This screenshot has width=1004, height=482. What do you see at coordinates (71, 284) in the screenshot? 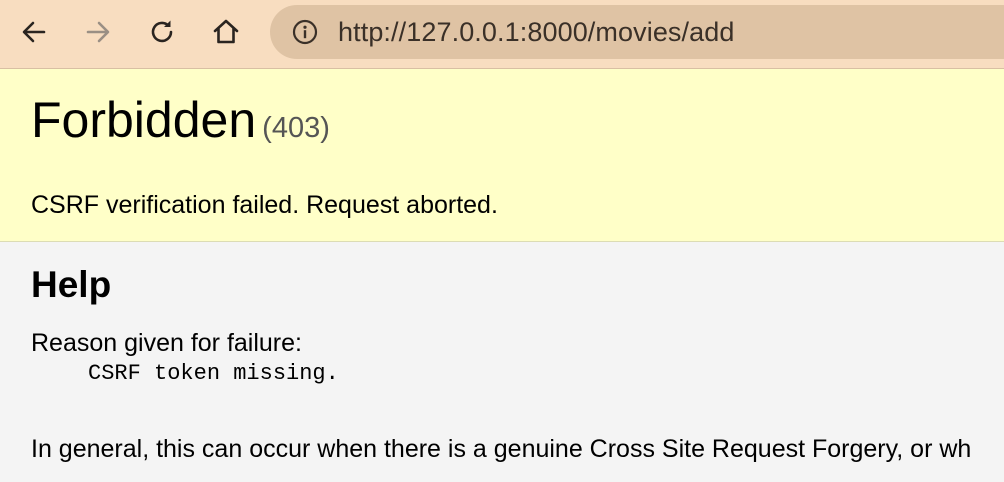
I see `help-heading: Help` at bounding box center [71, 284].